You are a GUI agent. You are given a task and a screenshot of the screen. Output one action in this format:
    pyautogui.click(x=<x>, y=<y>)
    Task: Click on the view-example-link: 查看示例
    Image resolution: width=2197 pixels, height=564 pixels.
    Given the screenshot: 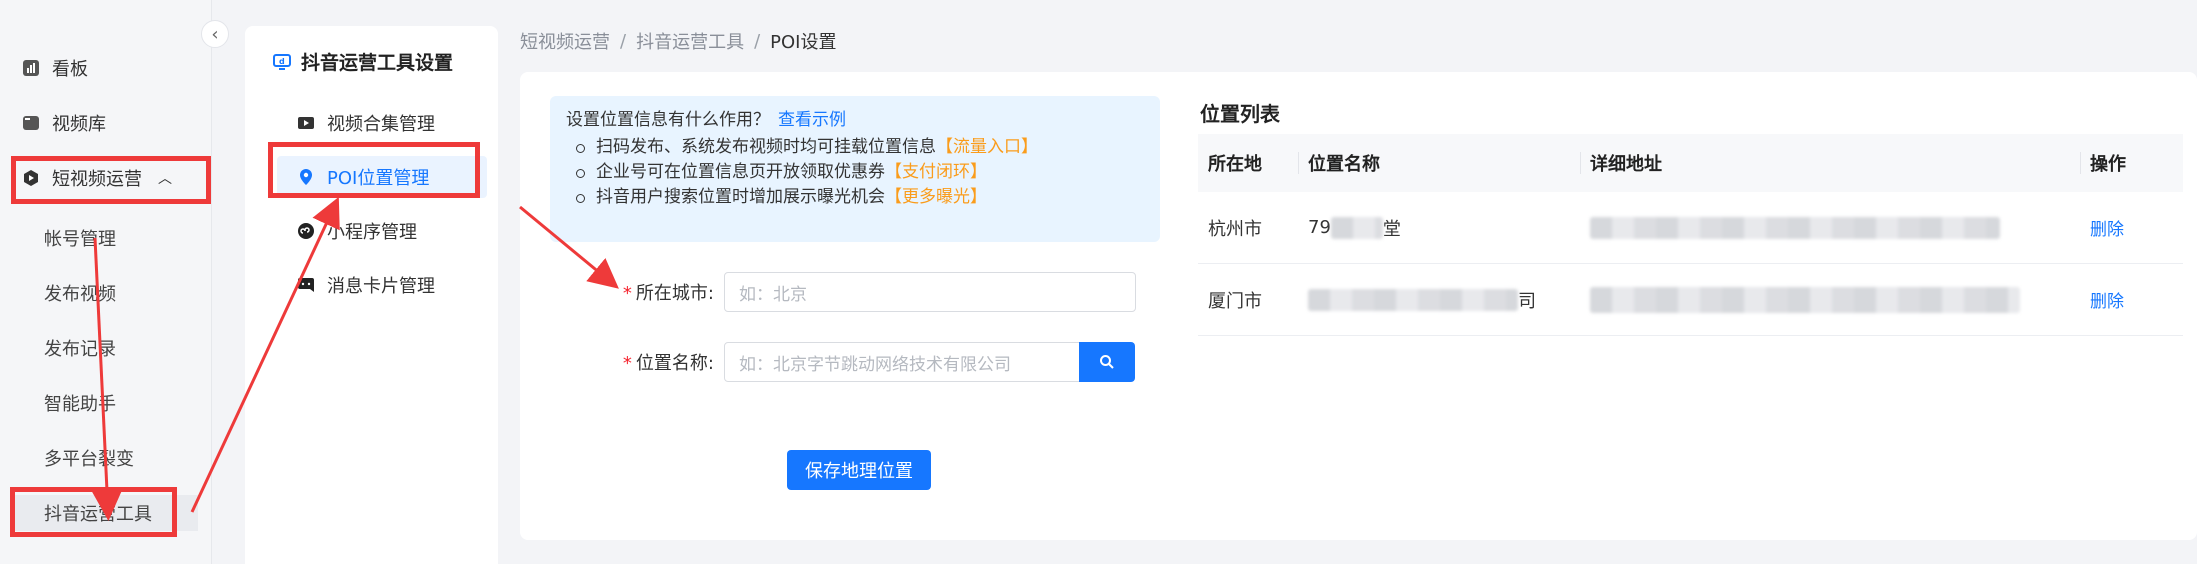 What is the action you would take?
    pyautogui.click(x=812, y=120)
    